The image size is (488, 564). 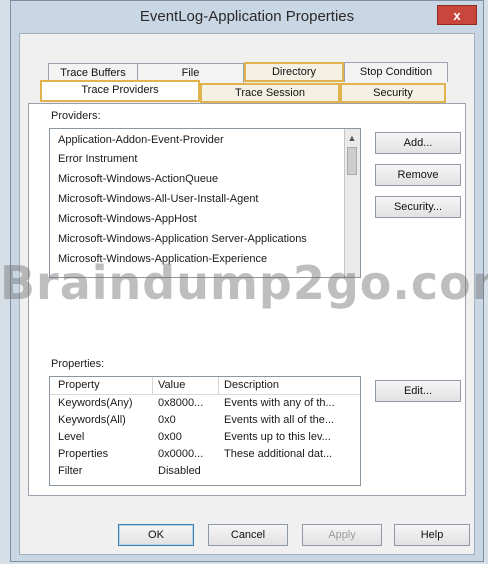 What do you see at coordinates (95, 403) in the screenshot?
I see `cell-property: Keywords(Any)` at bounding box center [95, 403].